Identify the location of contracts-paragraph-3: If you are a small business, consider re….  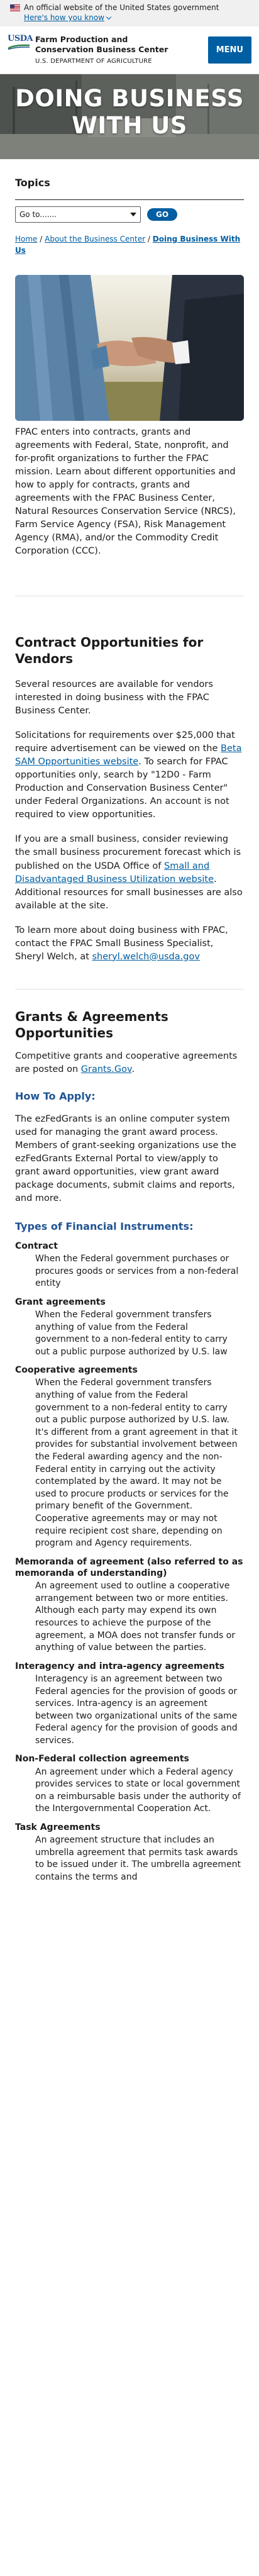
(129, 872).